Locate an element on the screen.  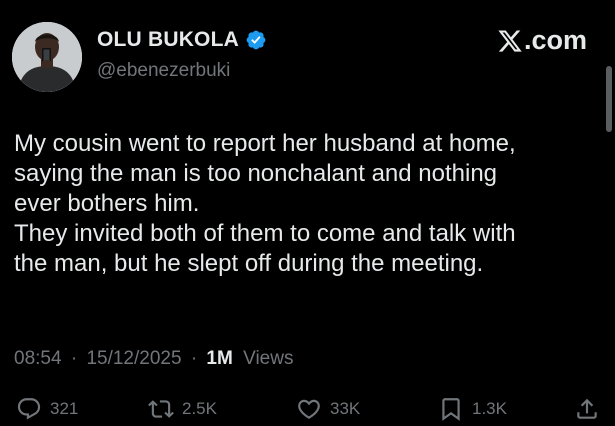
views-label: Views is located at coordinates (268, 358).